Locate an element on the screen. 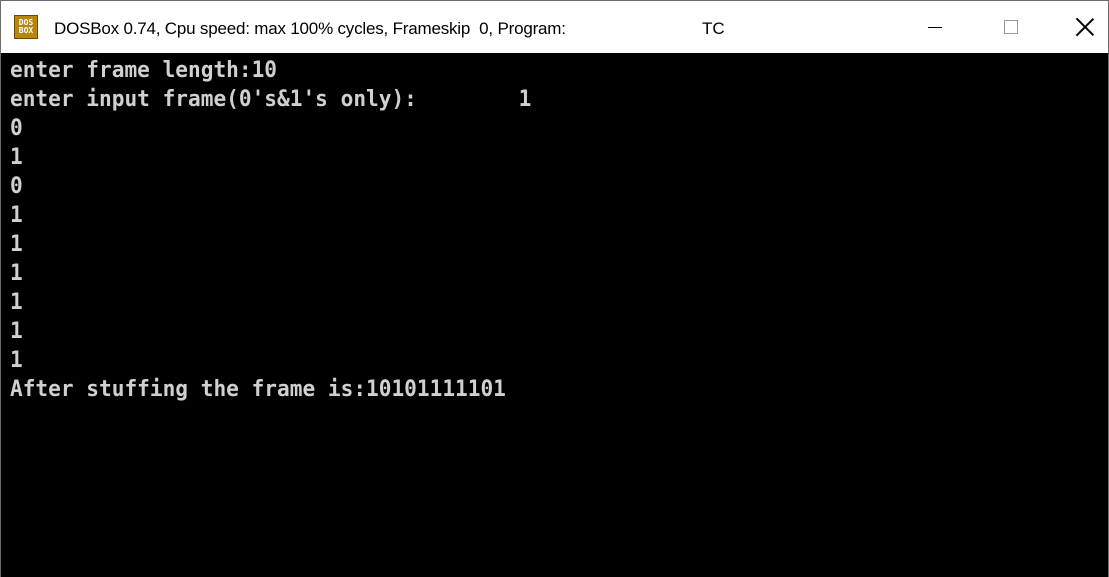 This screenshot has height=577, width=1109. console-line-input-prompt: enter input frame(0's&1's only): 1 is located at coordinates (271, 99).